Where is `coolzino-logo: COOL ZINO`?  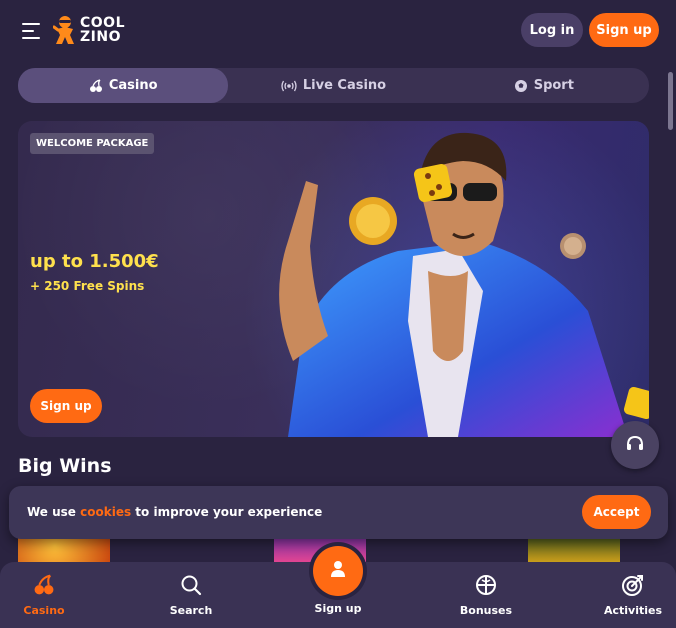 coolzino-logo: COOL ZINO is located at coordinates (88, 30).